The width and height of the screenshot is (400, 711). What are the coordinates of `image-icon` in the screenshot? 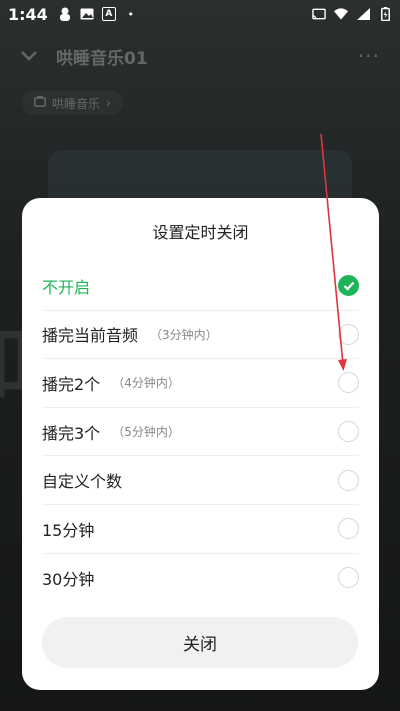 It's located at (87, 14).